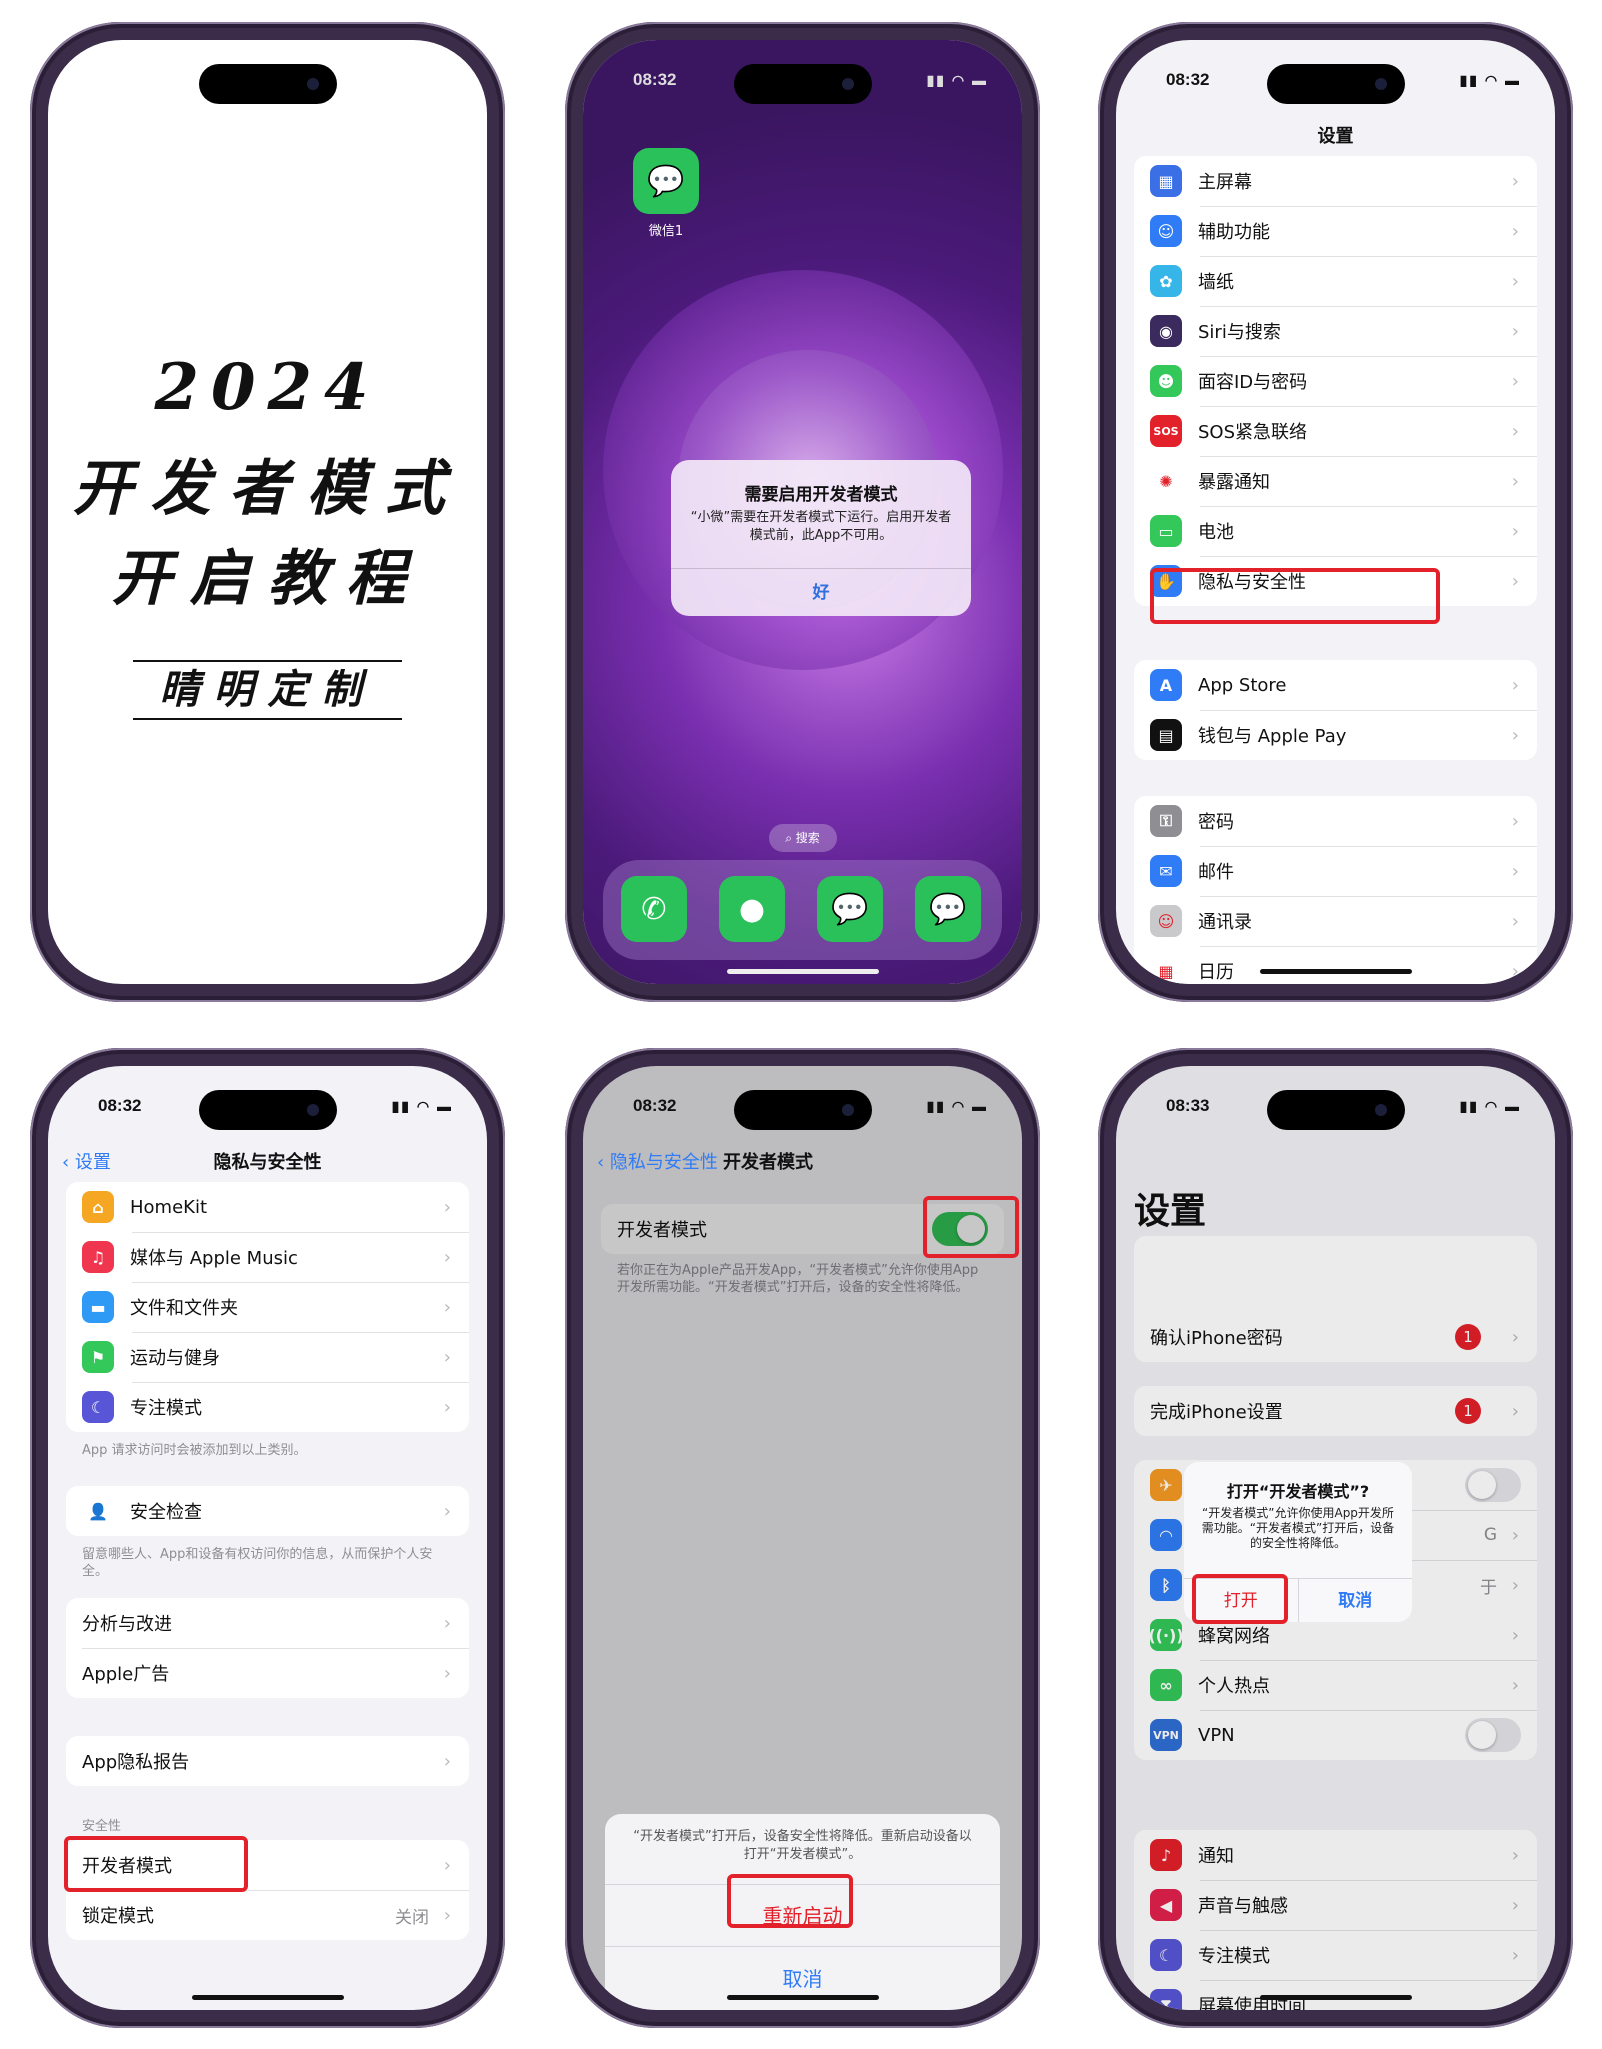 This screenshot has height=2049, width=1602. What do you see at coordinates (1253, 432) in the screenshot?
I see `row-label: SOS紧急联络` at bounding box center [1253, 432].